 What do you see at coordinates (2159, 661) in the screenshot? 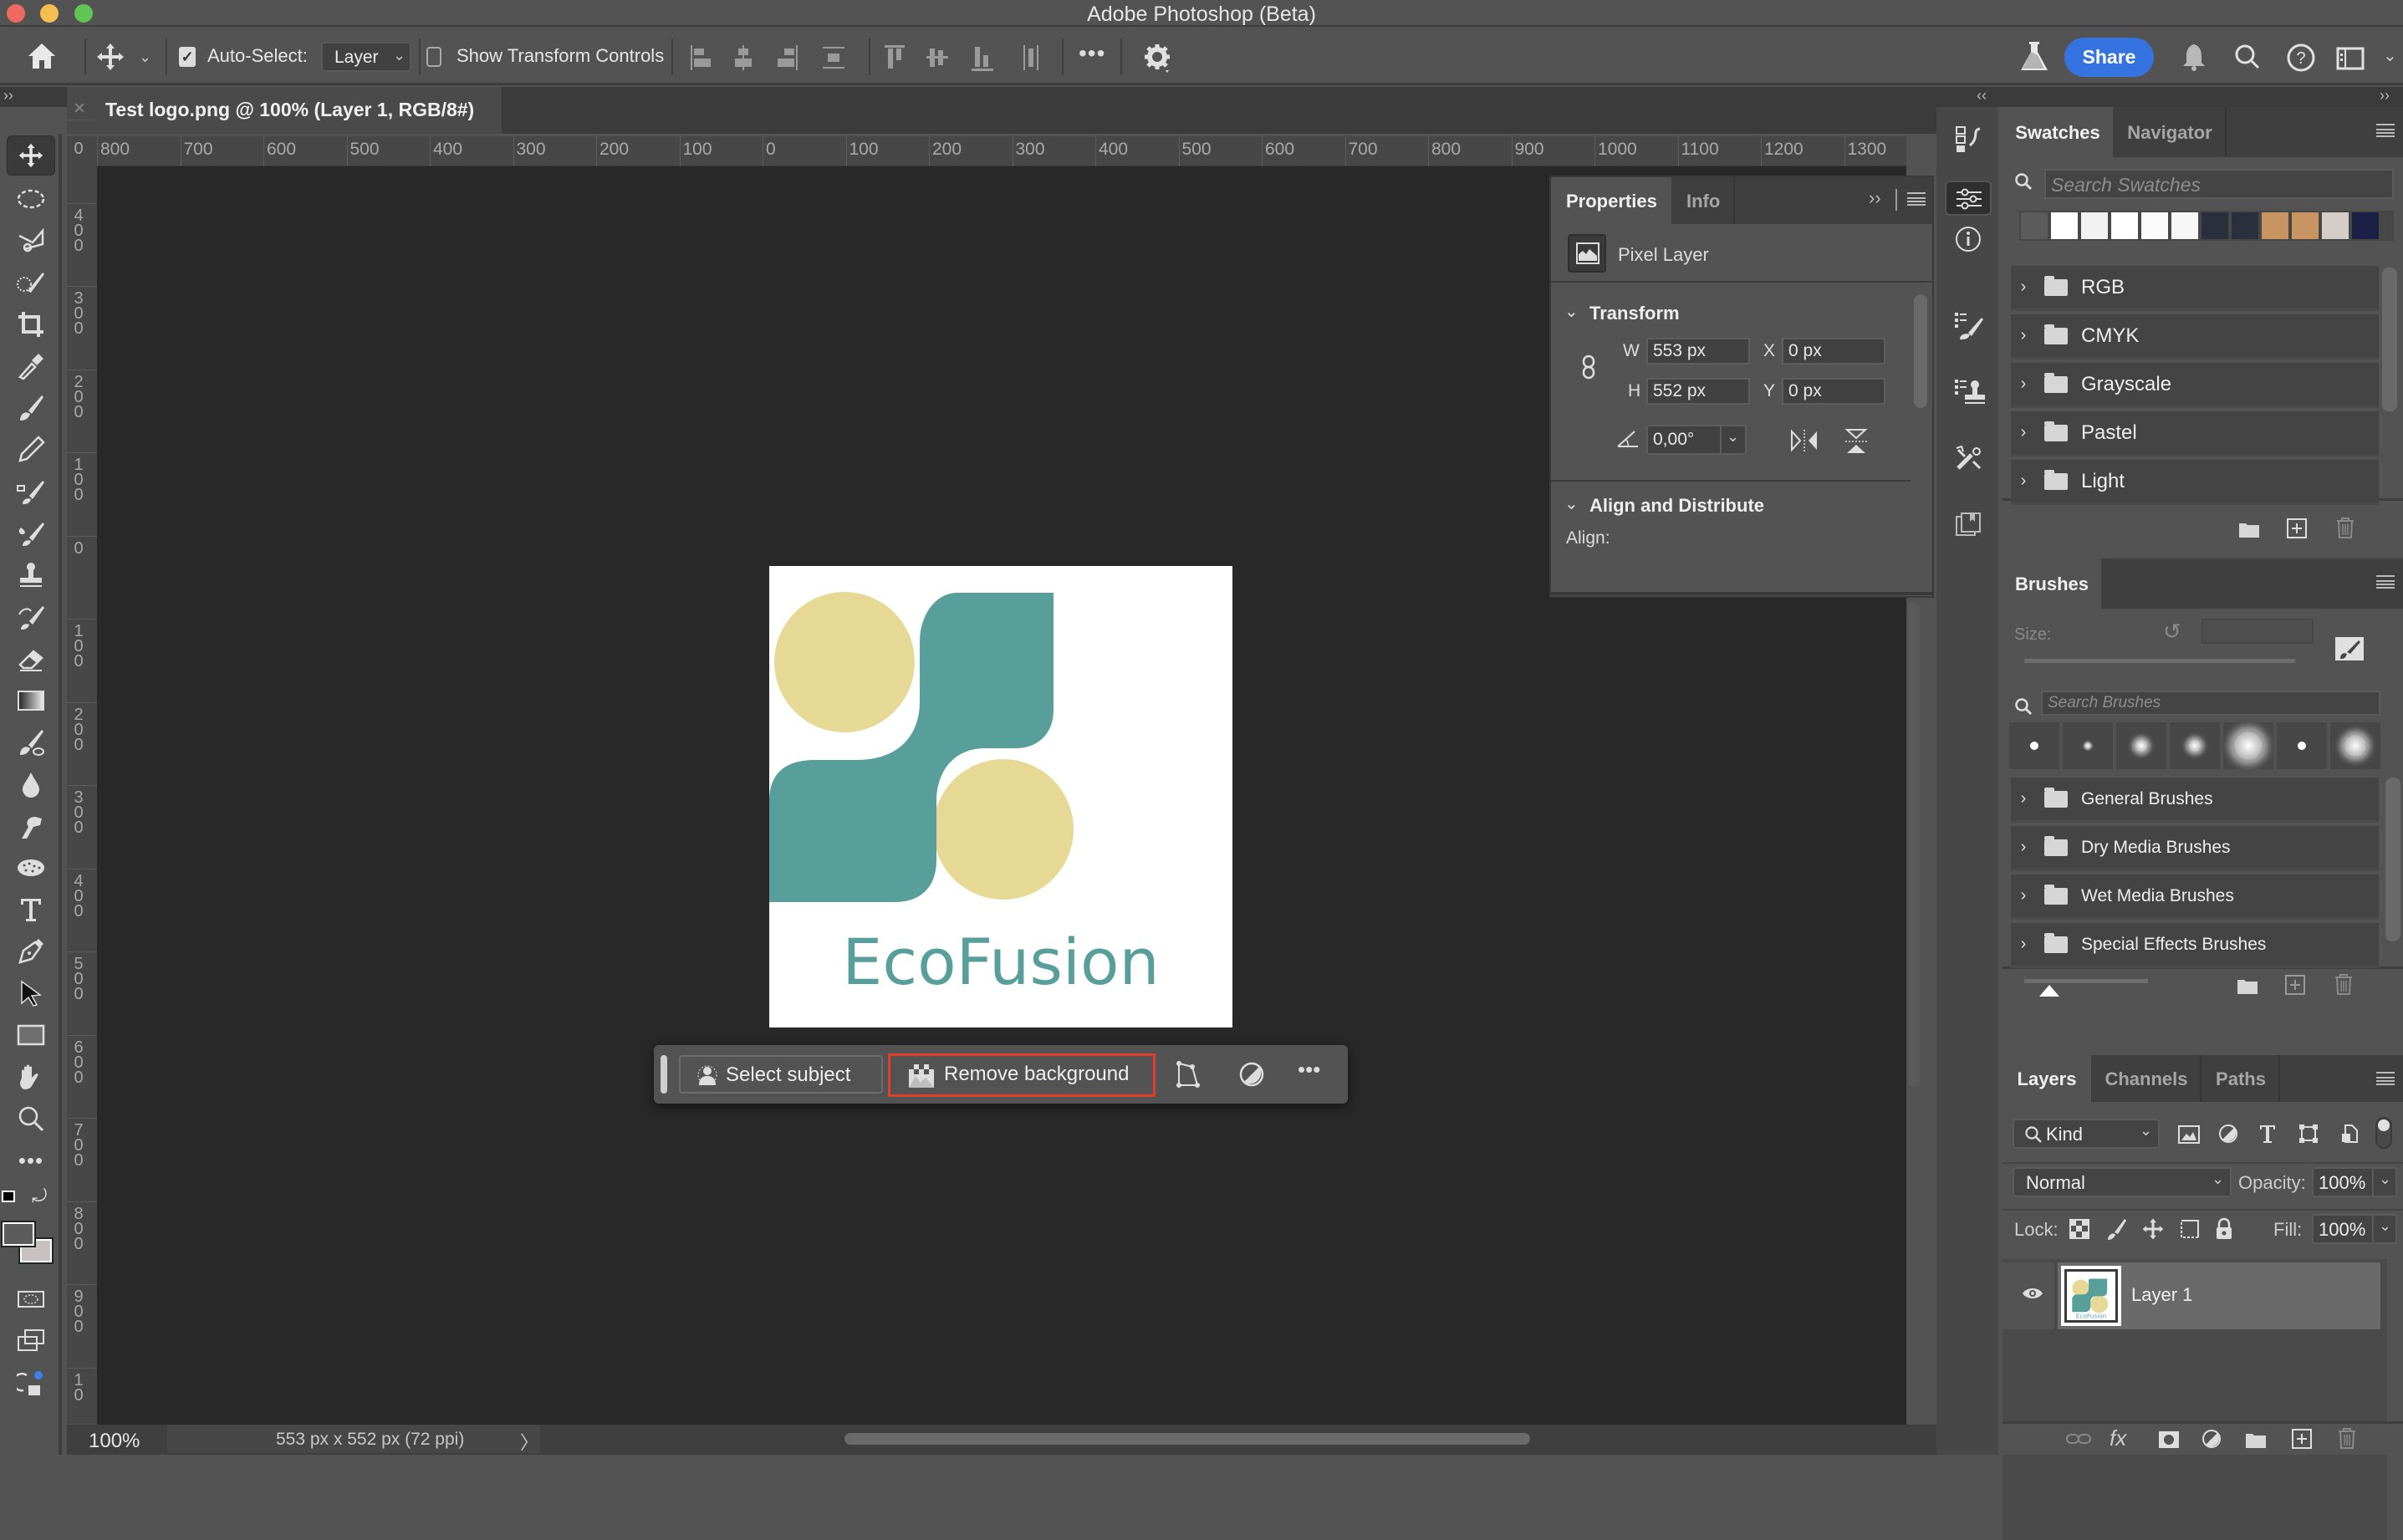
I see `brush-size-slider` at bounding box center [2159, 661].